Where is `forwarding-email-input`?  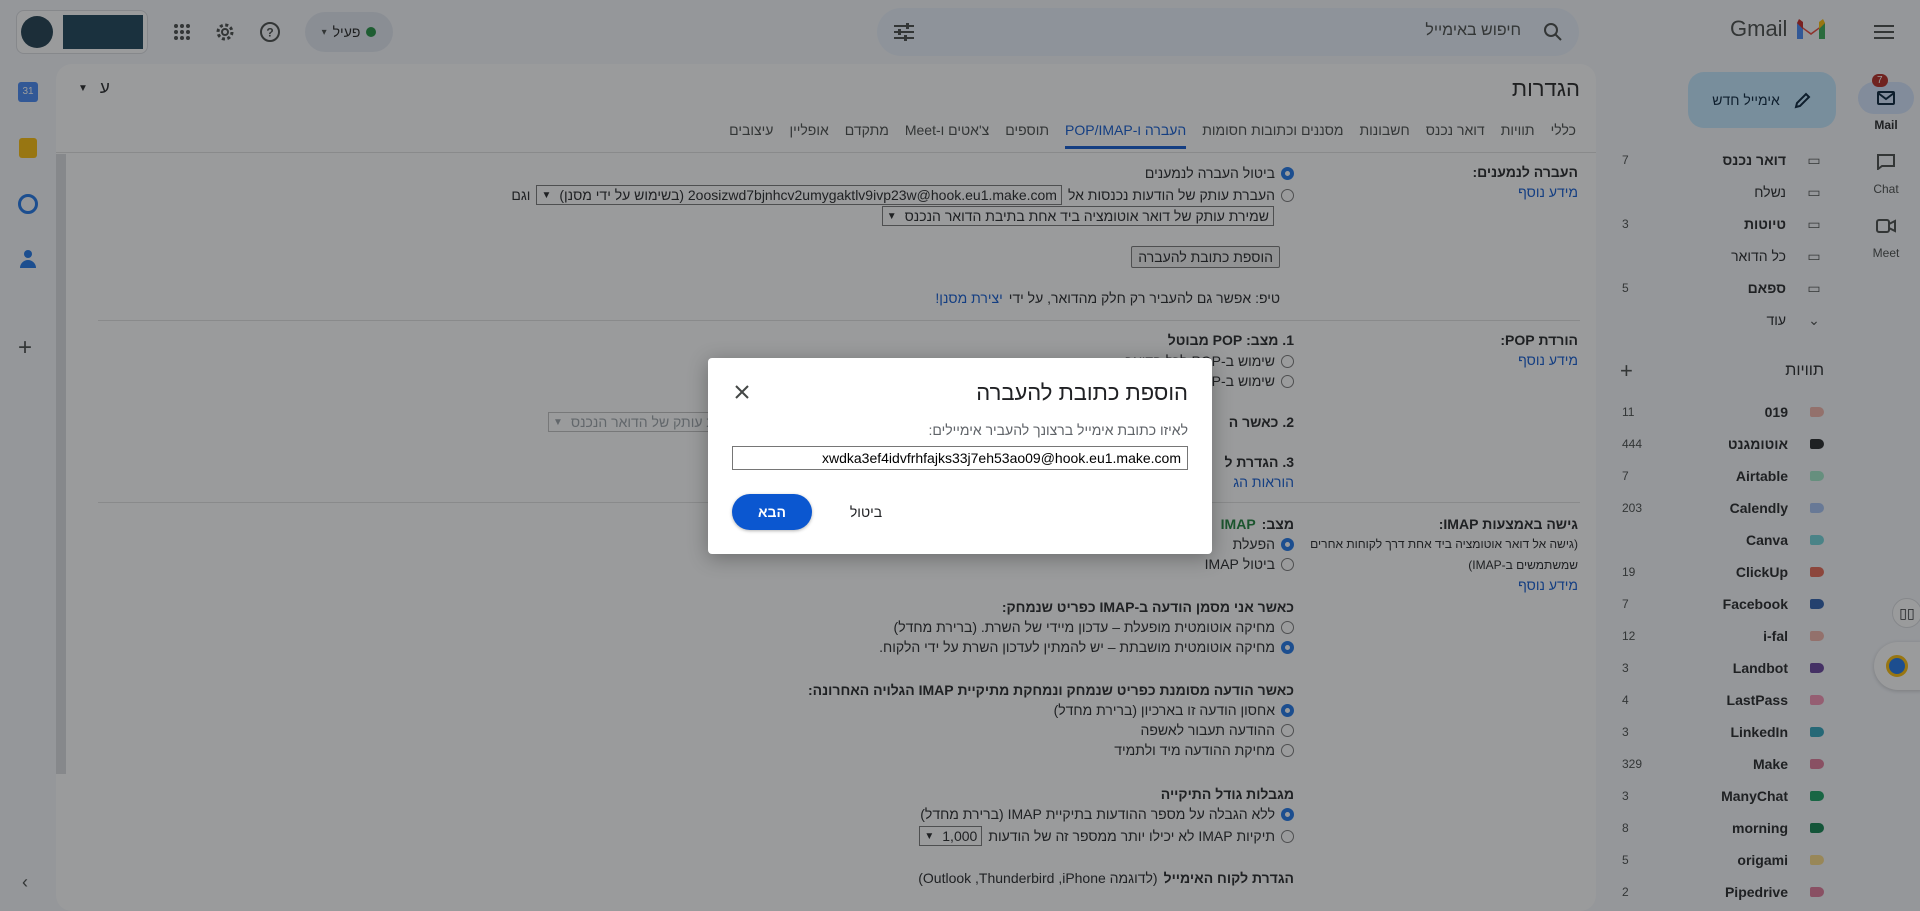
forwarding-email-input is located at coordinates (960, 458).